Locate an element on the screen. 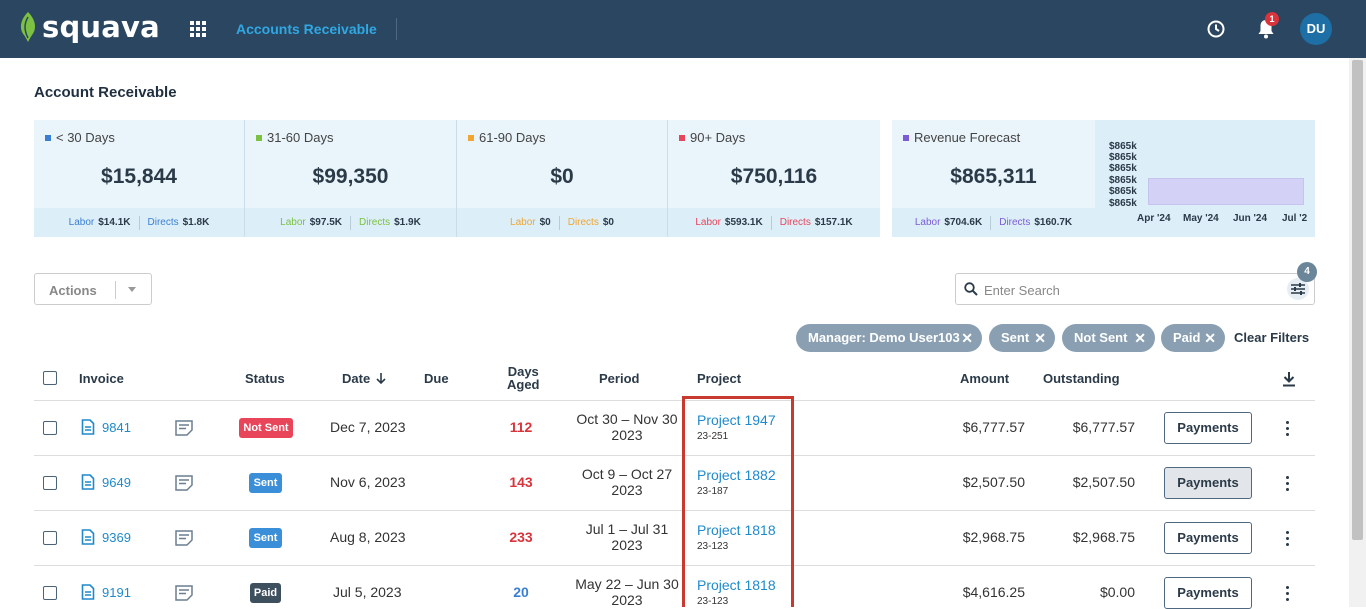  status-badge: Sent is located at coordinates (265, 483).